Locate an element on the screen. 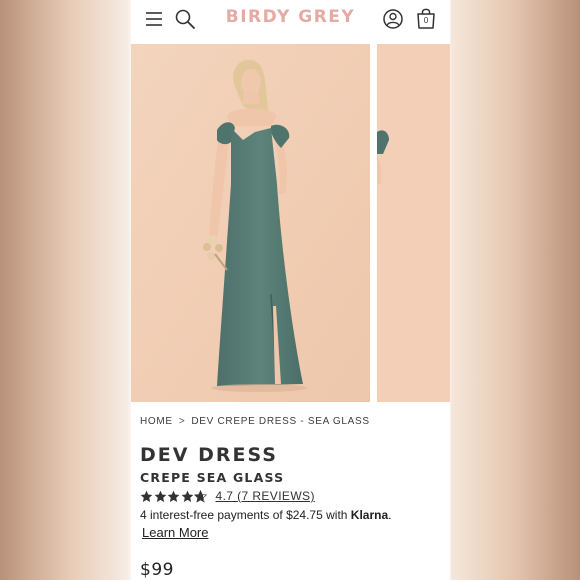 The width and height of the screenshot is (580, 580). product-title: DEV DRESS is located at coordinates (209, 455).